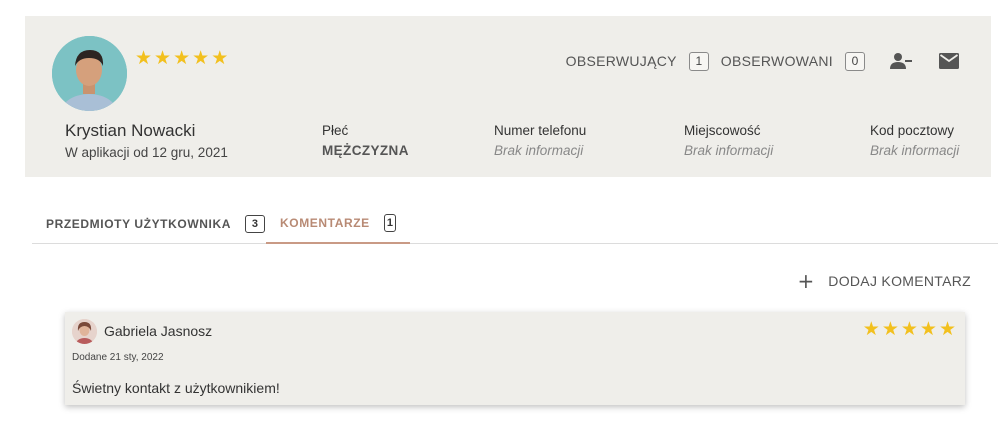  What do you see at coordinates (539, 150) in the screenshot?
I see `field-phone-value: Brak informacji` at bounding box center [539, 150].